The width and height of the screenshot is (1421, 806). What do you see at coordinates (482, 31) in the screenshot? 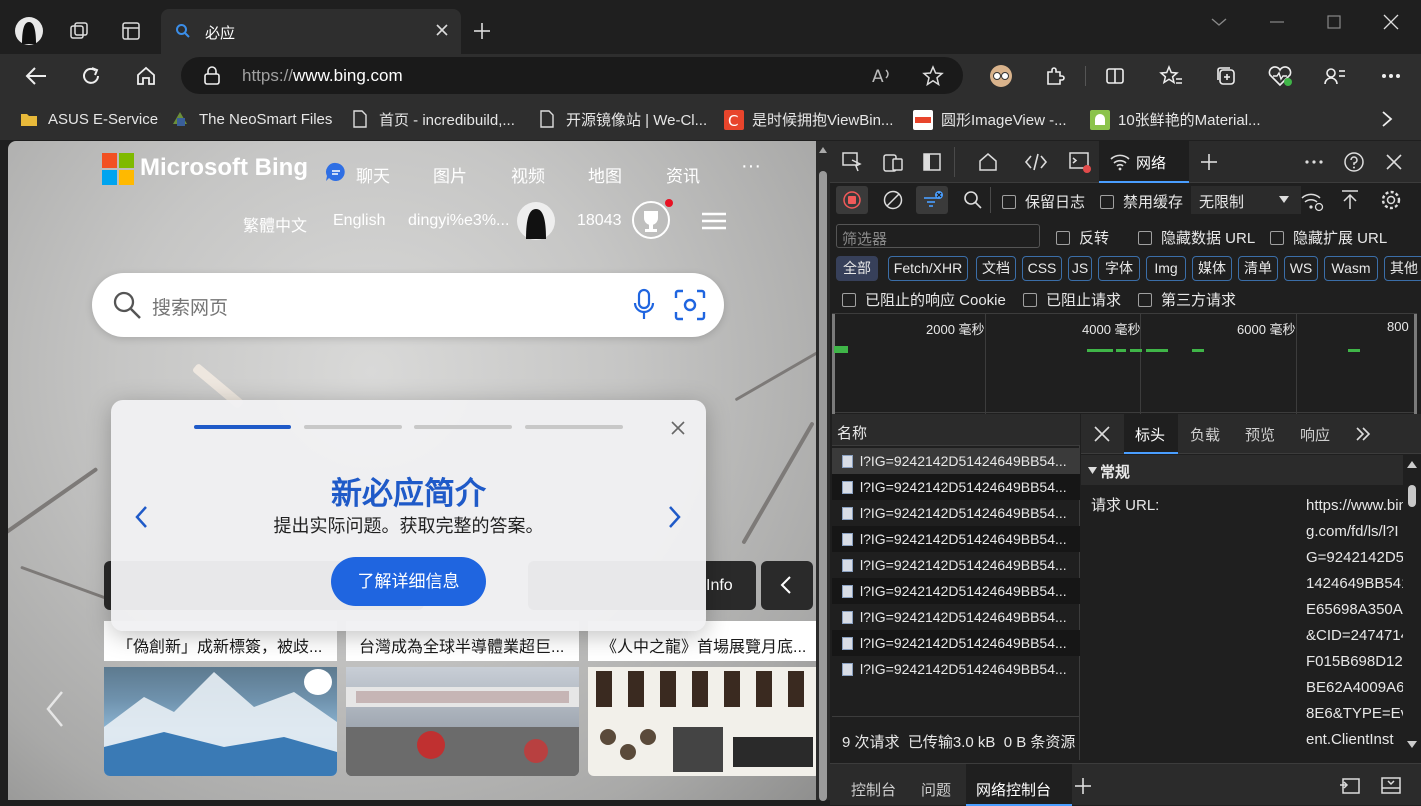
I see `new-tab-icon` at bounding box center [482, 31].